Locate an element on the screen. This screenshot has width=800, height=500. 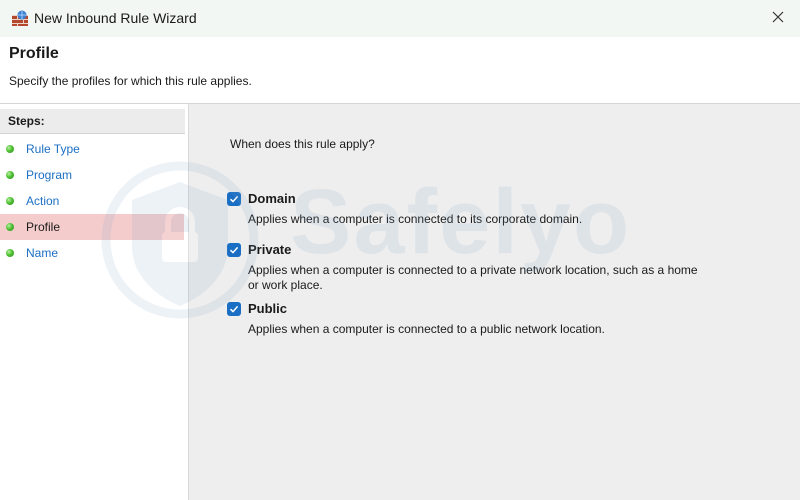
question-text: When does this rule apply? is located at coordinates (302, 144).